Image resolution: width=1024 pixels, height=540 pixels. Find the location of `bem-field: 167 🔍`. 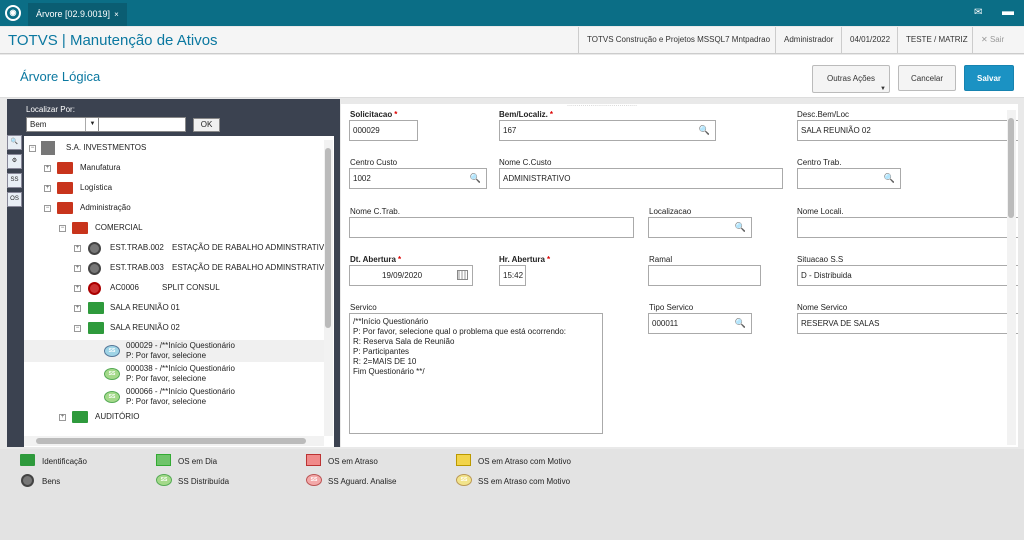

bem-field: 167 🔍 is located at coordinates (607, 130).